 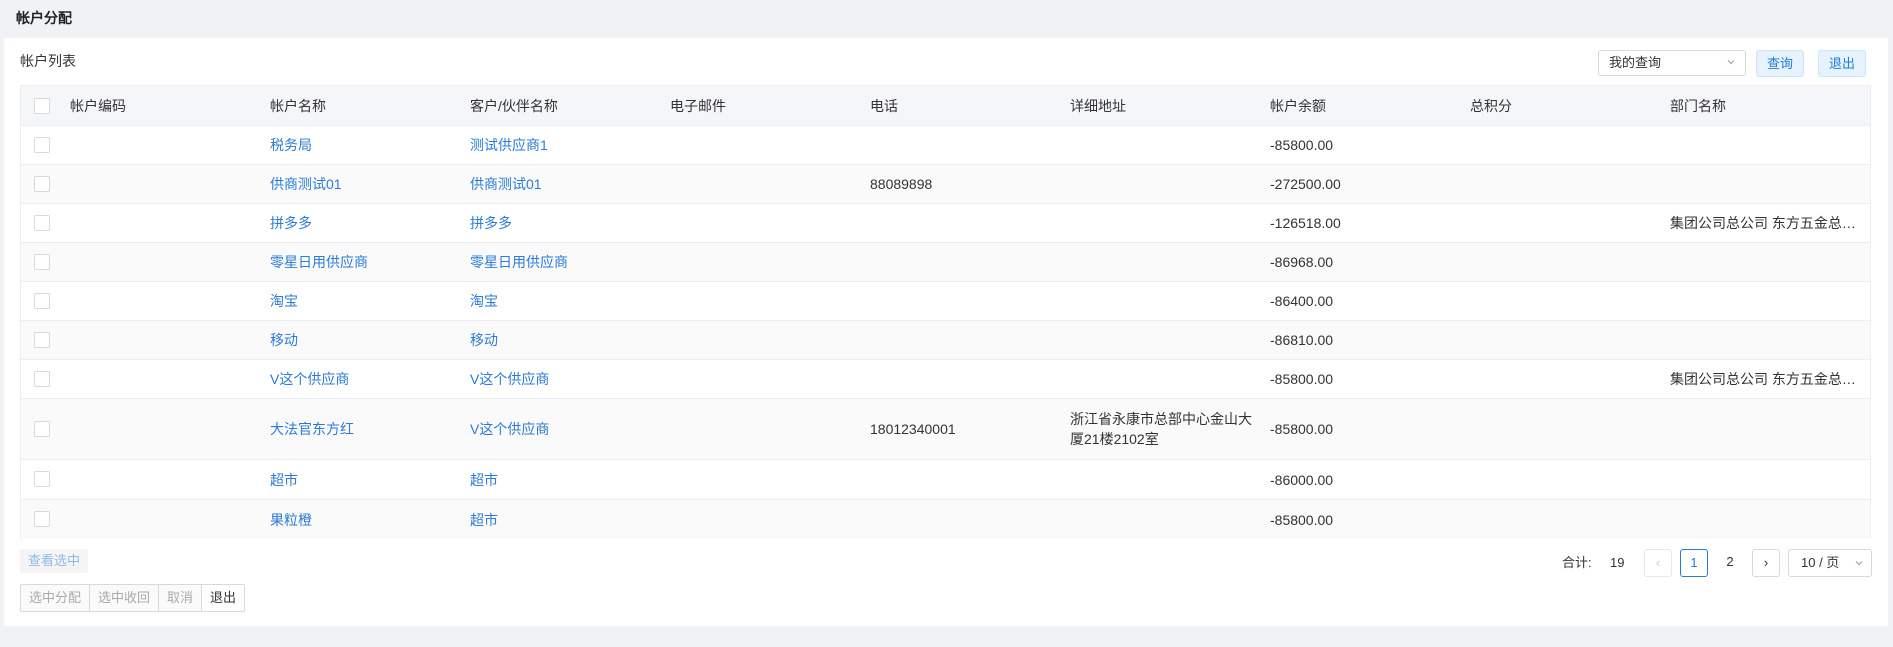 What do you see at coordinates (284, 301) in the screenshot?
I see `cell-account-name-link: 淘宝` at bounding box center [284, 301].